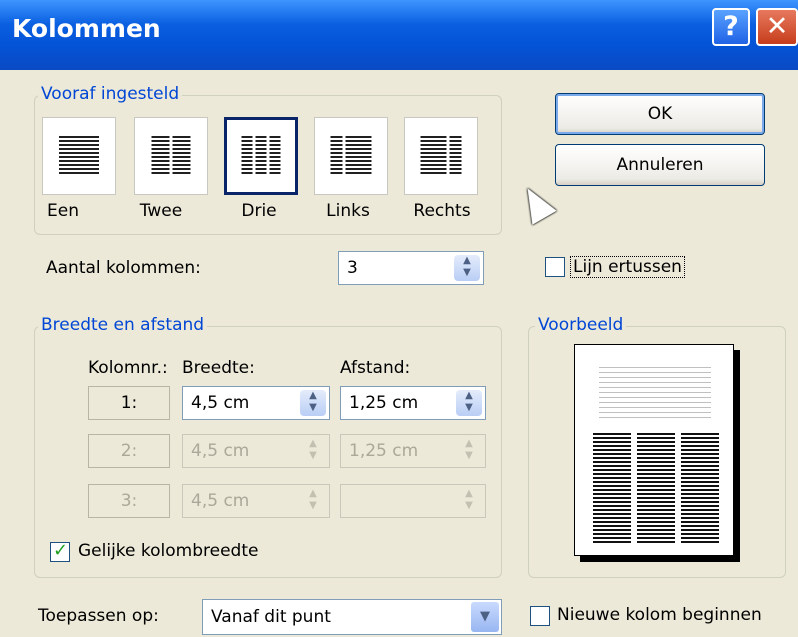 Image resolution: width=798 pixels, height=637 pixels. I want to click on width-header: Breedte:, so click(218, 368).